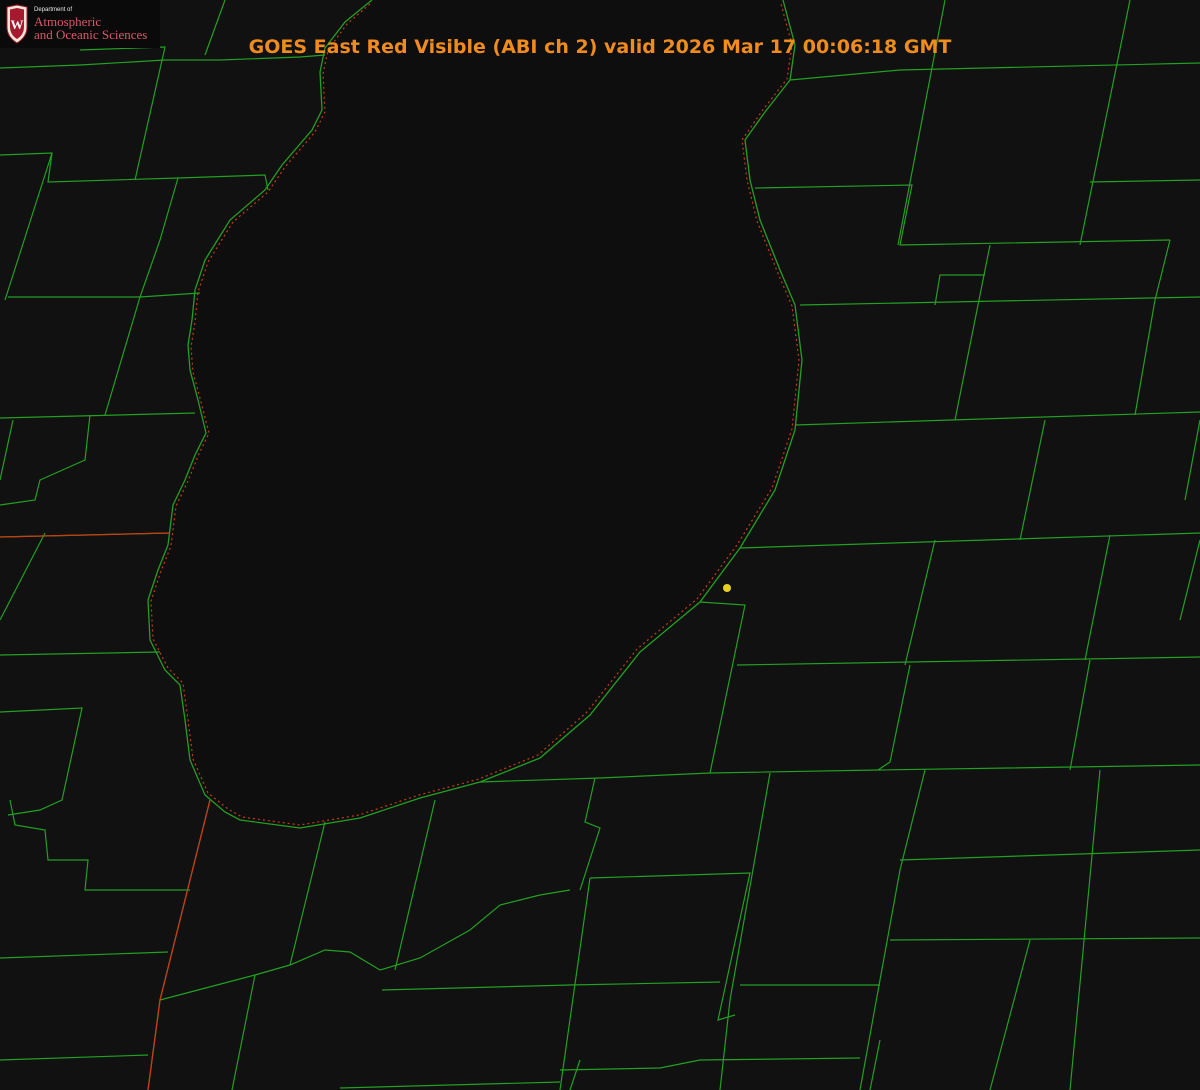 This screenshot has width=1200, height=1090. What do you see at coordinates (53, 10) in the screenshot?
I see `logo-small-text: Department of` at bounding box center [53, 10].